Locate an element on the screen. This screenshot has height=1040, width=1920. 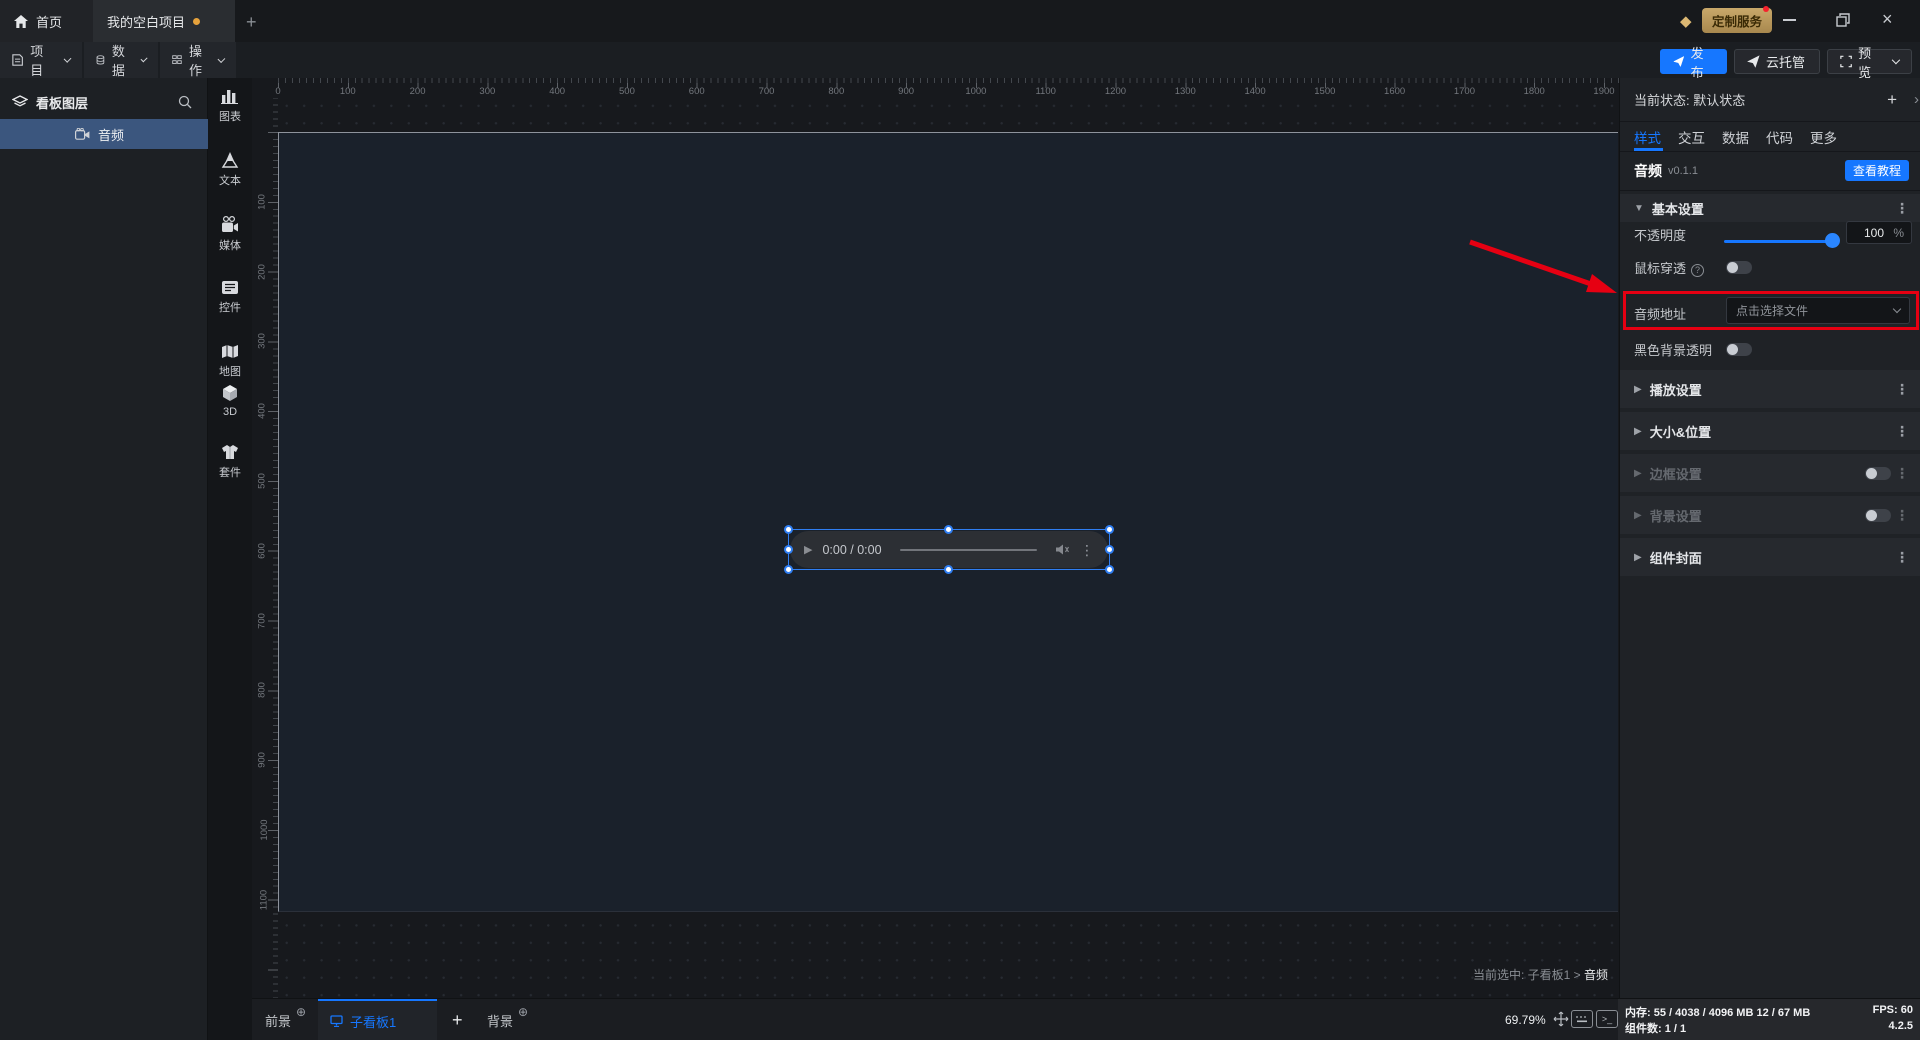
layers-icon is located at coordinates (20, 101).